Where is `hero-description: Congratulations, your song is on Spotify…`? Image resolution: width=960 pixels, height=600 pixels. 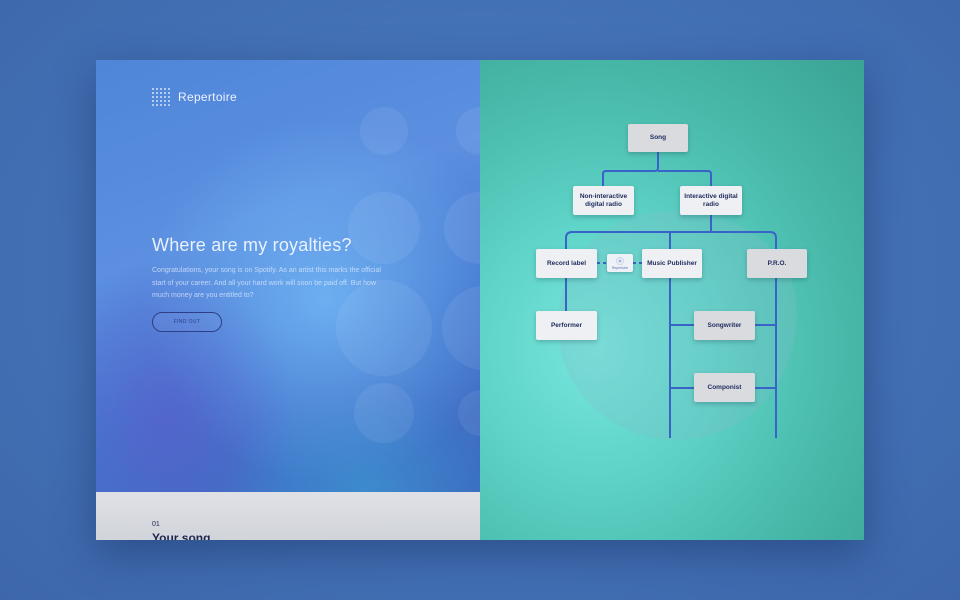 hero-description: Congratulations, your song is on Spotify… is located at coordinates (266, 283).